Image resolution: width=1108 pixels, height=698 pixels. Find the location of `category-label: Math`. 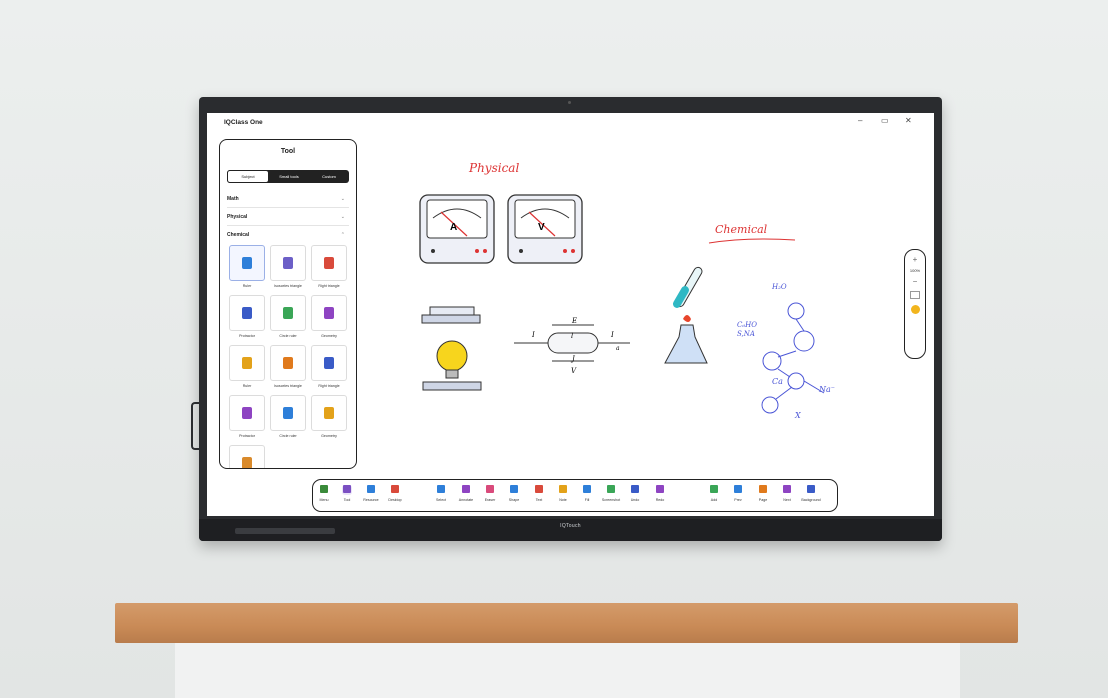

category-label: Math is located at coordinates (233, 199).